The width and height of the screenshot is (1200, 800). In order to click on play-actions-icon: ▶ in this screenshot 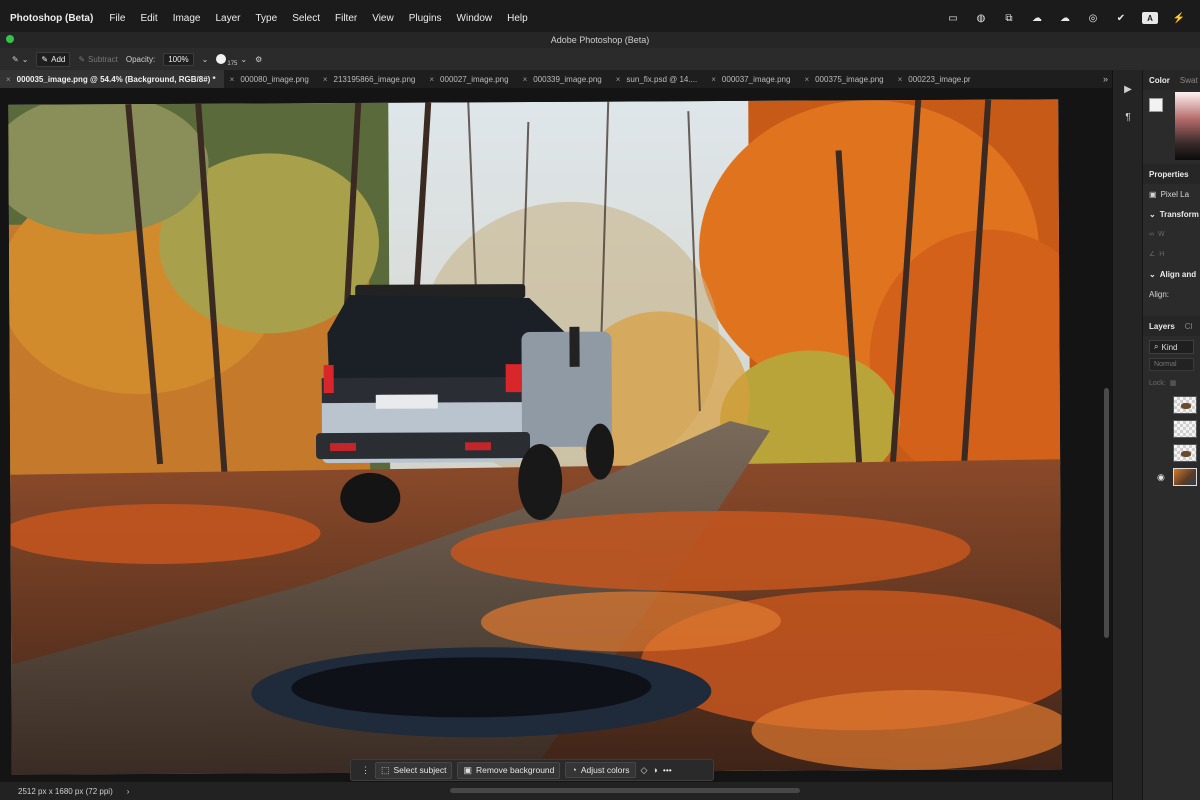, I will do `click(1128, 89)`.